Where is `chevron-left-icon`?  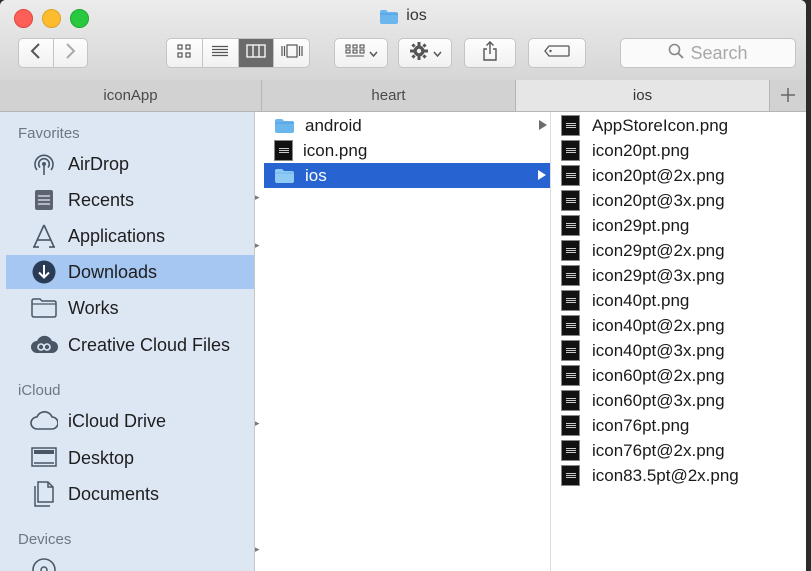
chevron-left-icon is located at coordinates (36, 53).